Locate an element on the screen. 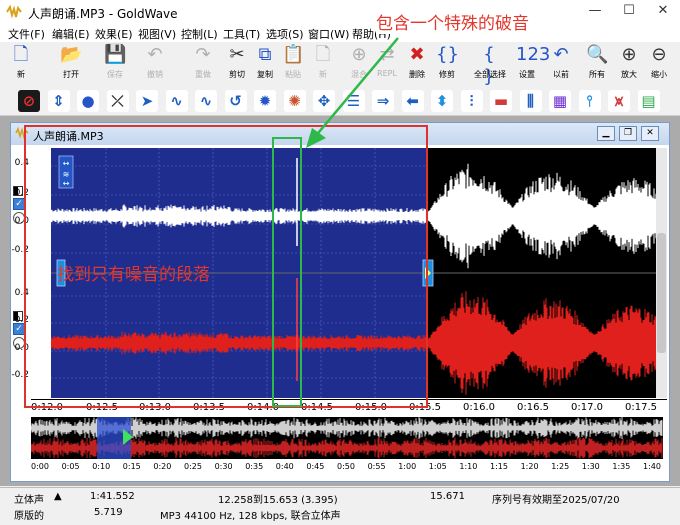  cursor-position: 15.671 is located at coordinates (447, 496).